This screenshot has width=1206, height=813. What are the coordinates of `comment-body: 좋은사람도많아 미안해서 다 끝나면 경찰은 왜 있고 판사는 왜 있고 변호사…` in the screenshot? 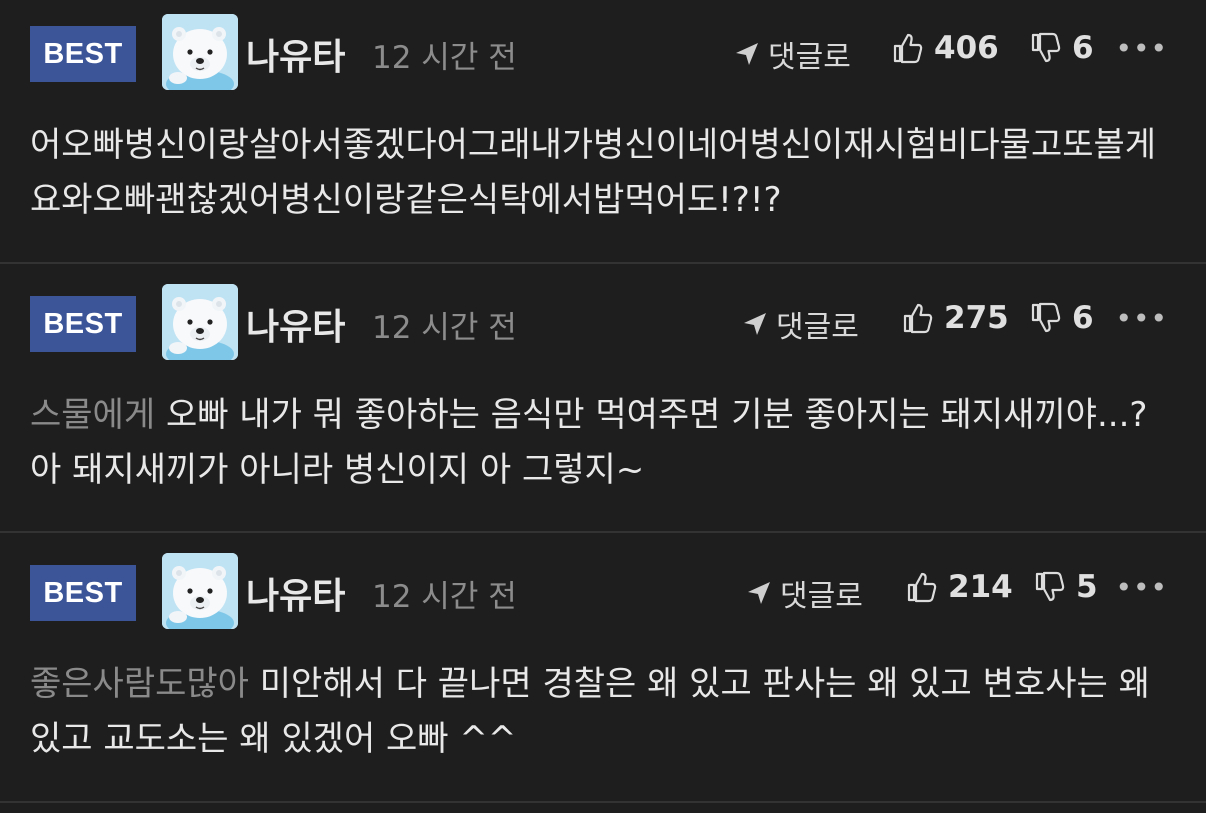 It's located at (603, 712).